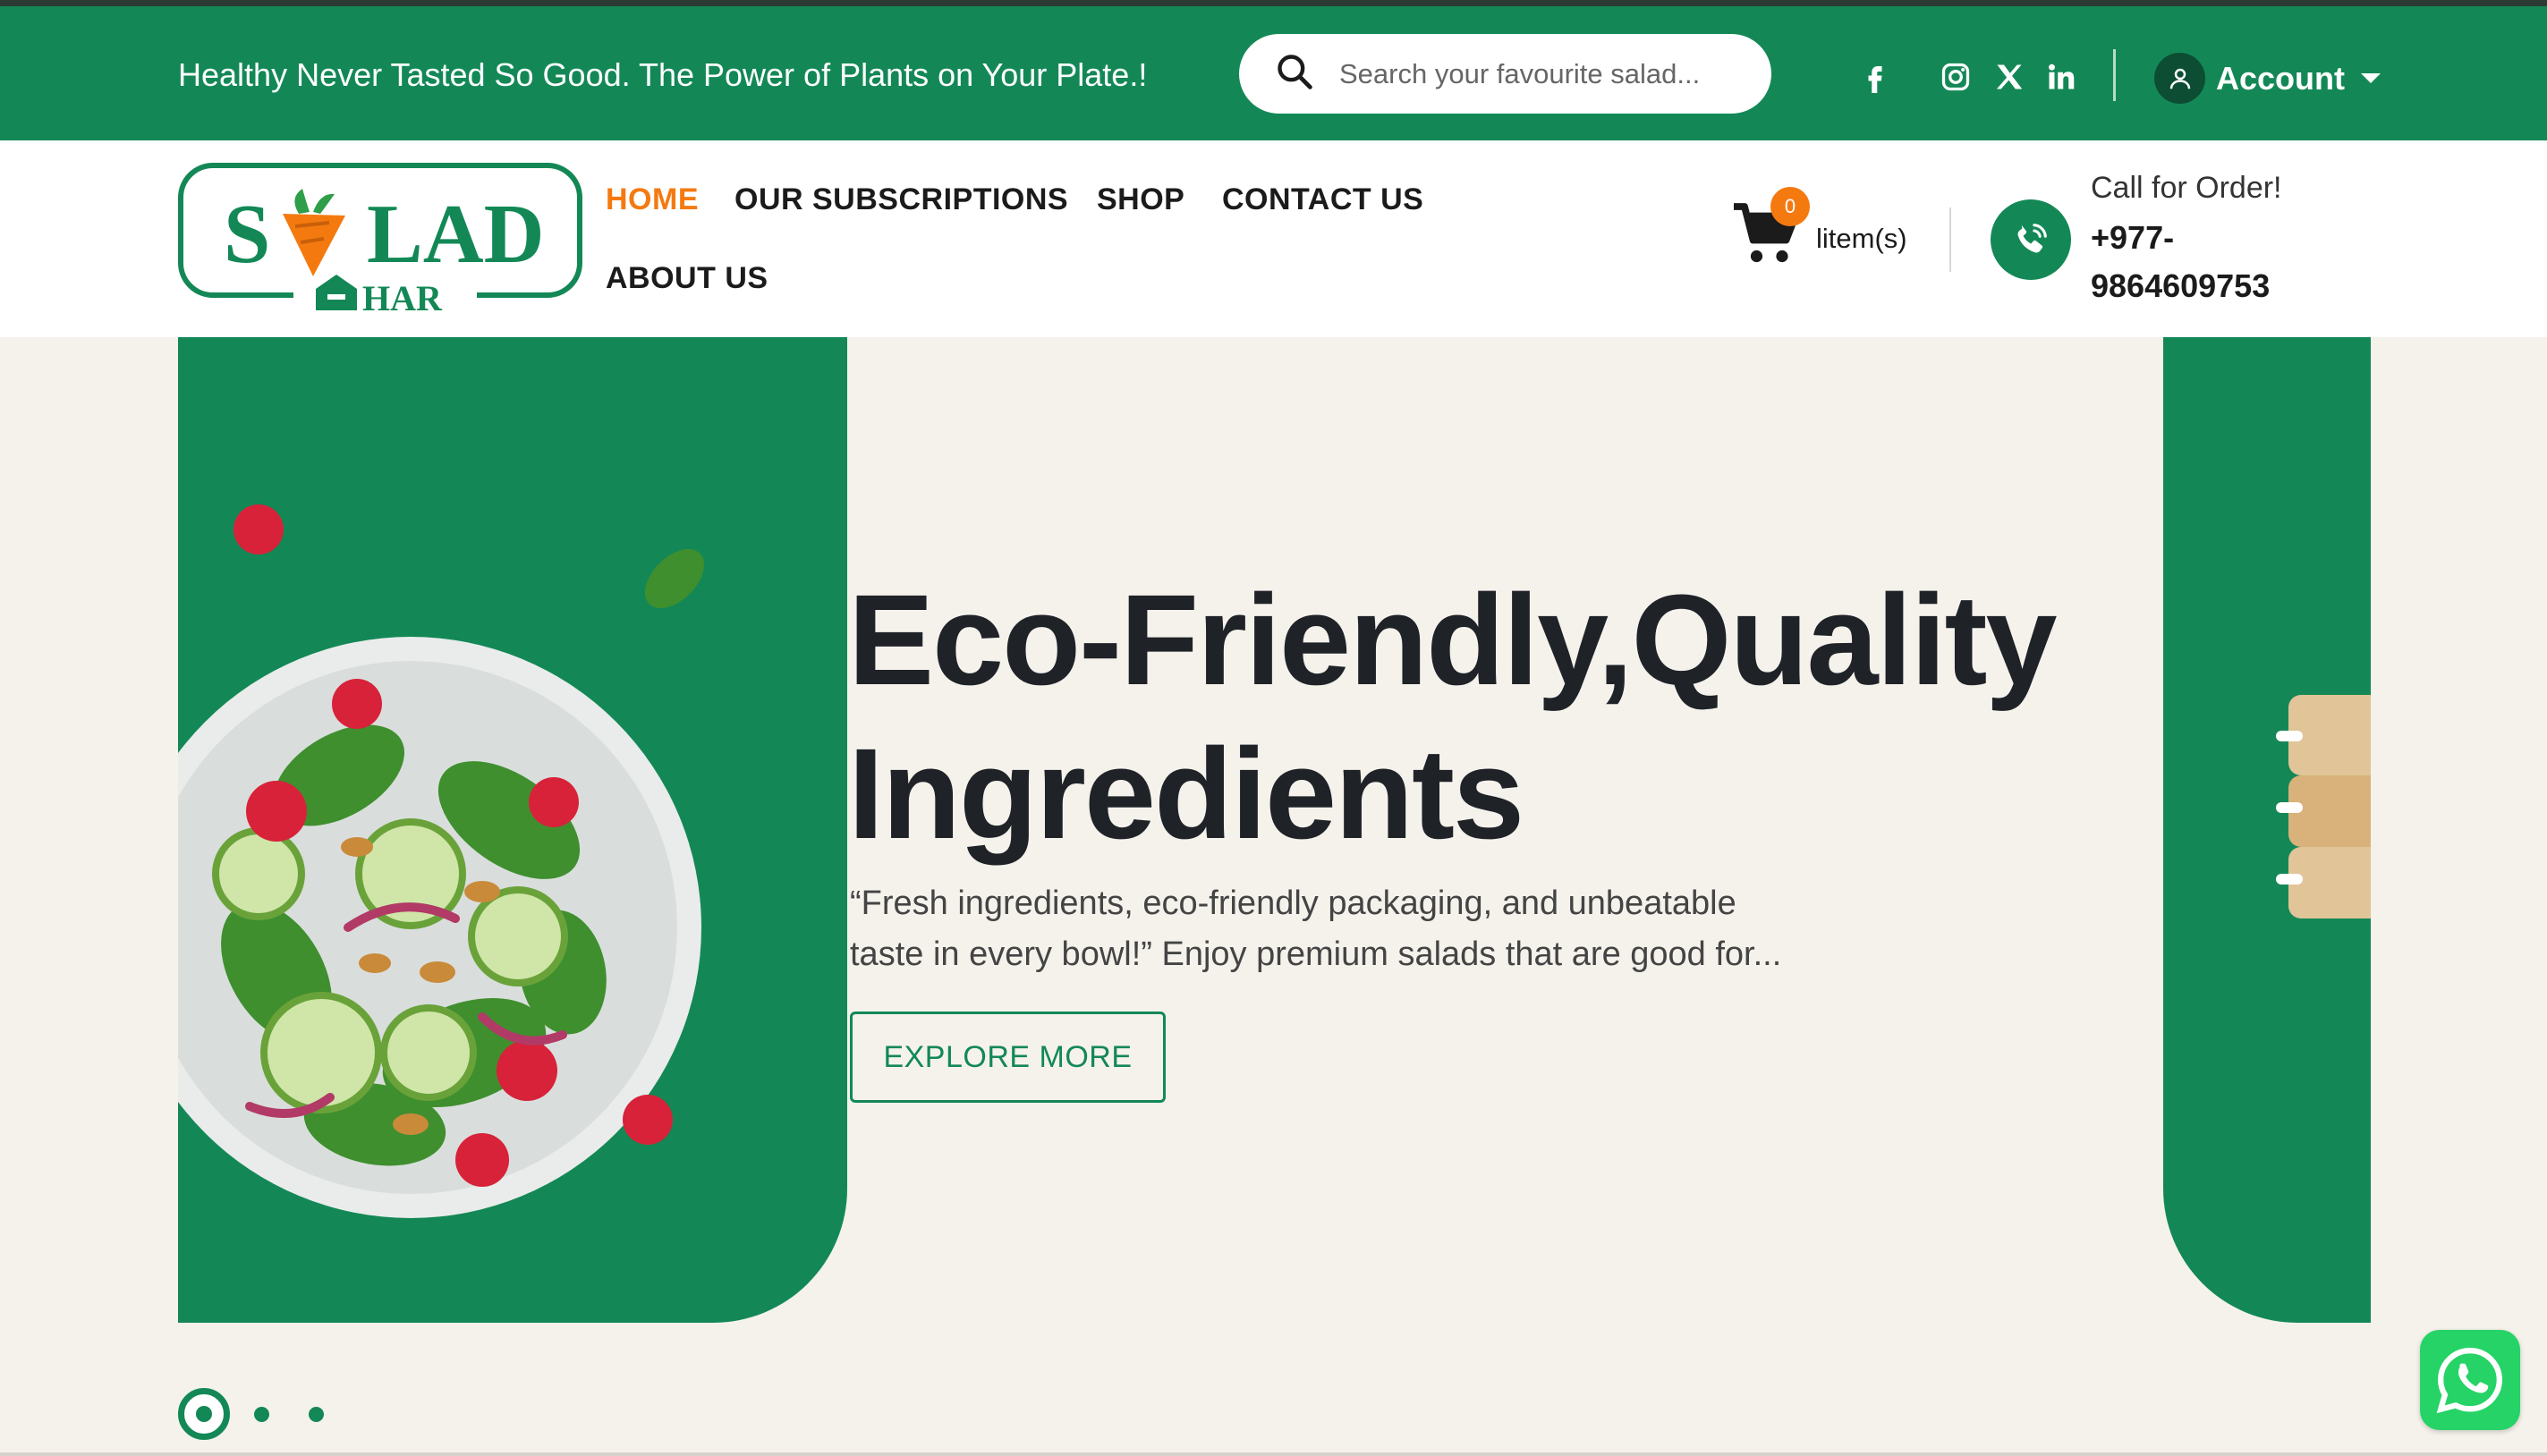 The width and height of the screenshot is (2547, 1456). Describe the element at coordinates (2180, 286) in the screenshot. I see `phone-number: 9864609753` at that location.